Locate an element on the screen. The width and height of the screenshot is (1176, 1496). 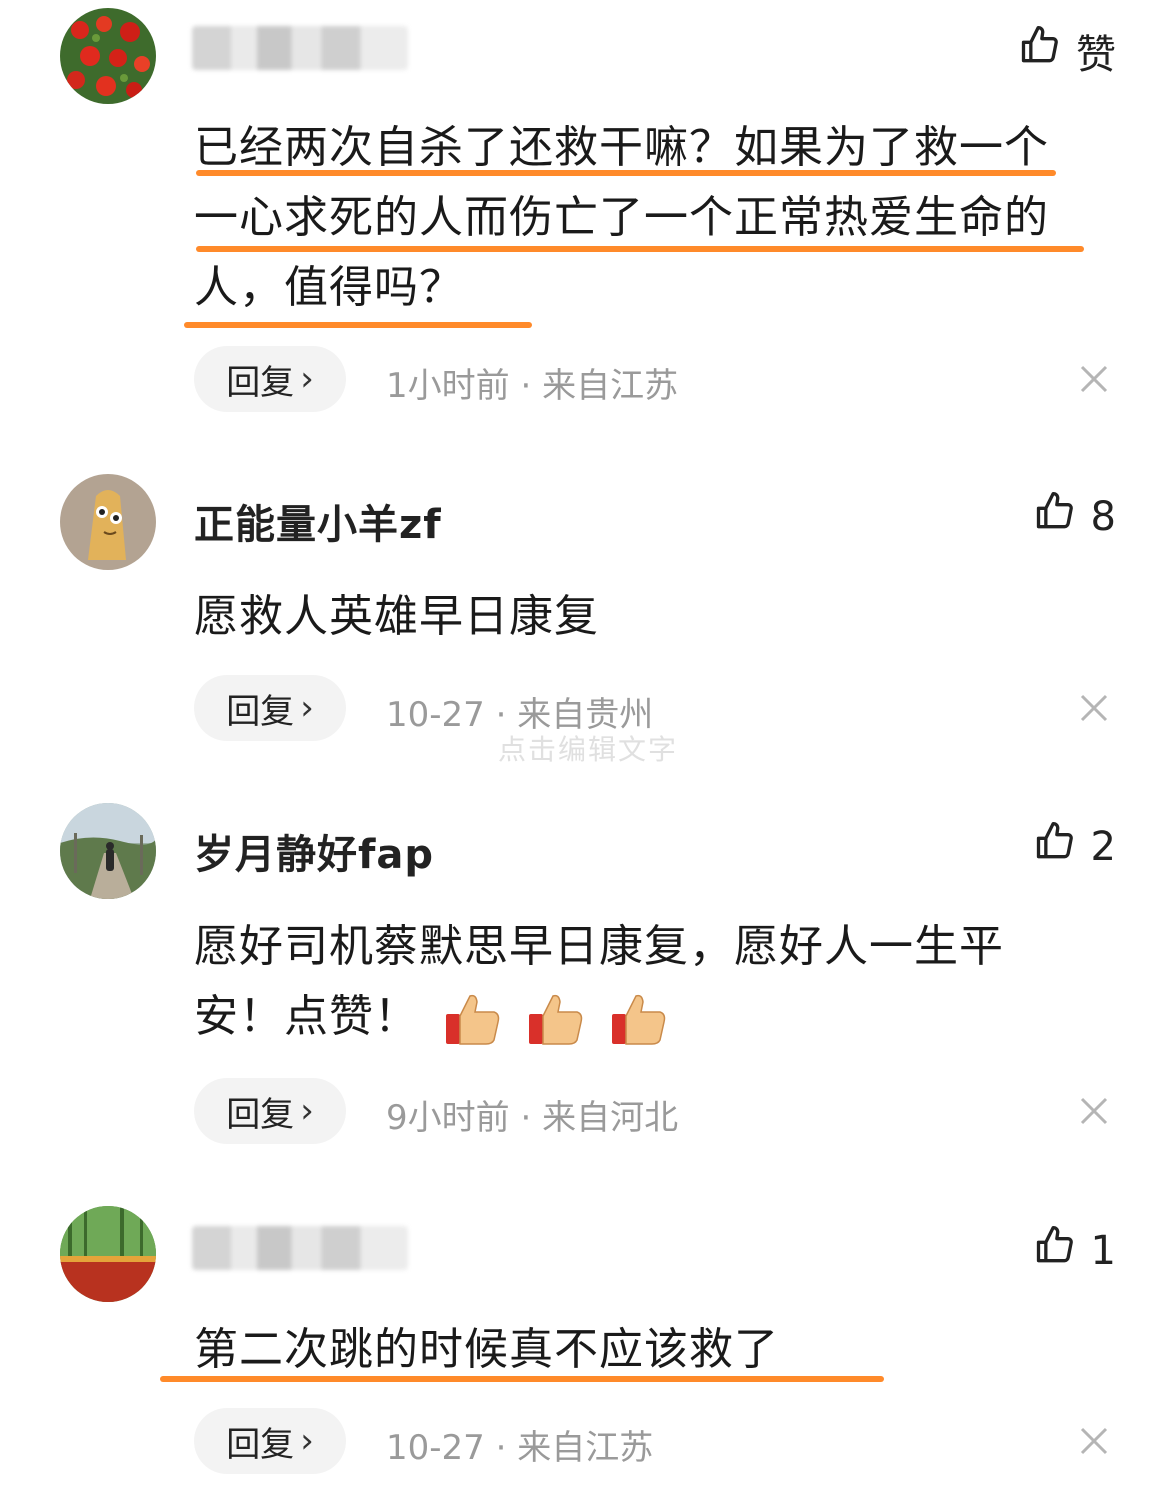
like-button: 8 is located at coordinates (1074, 517).